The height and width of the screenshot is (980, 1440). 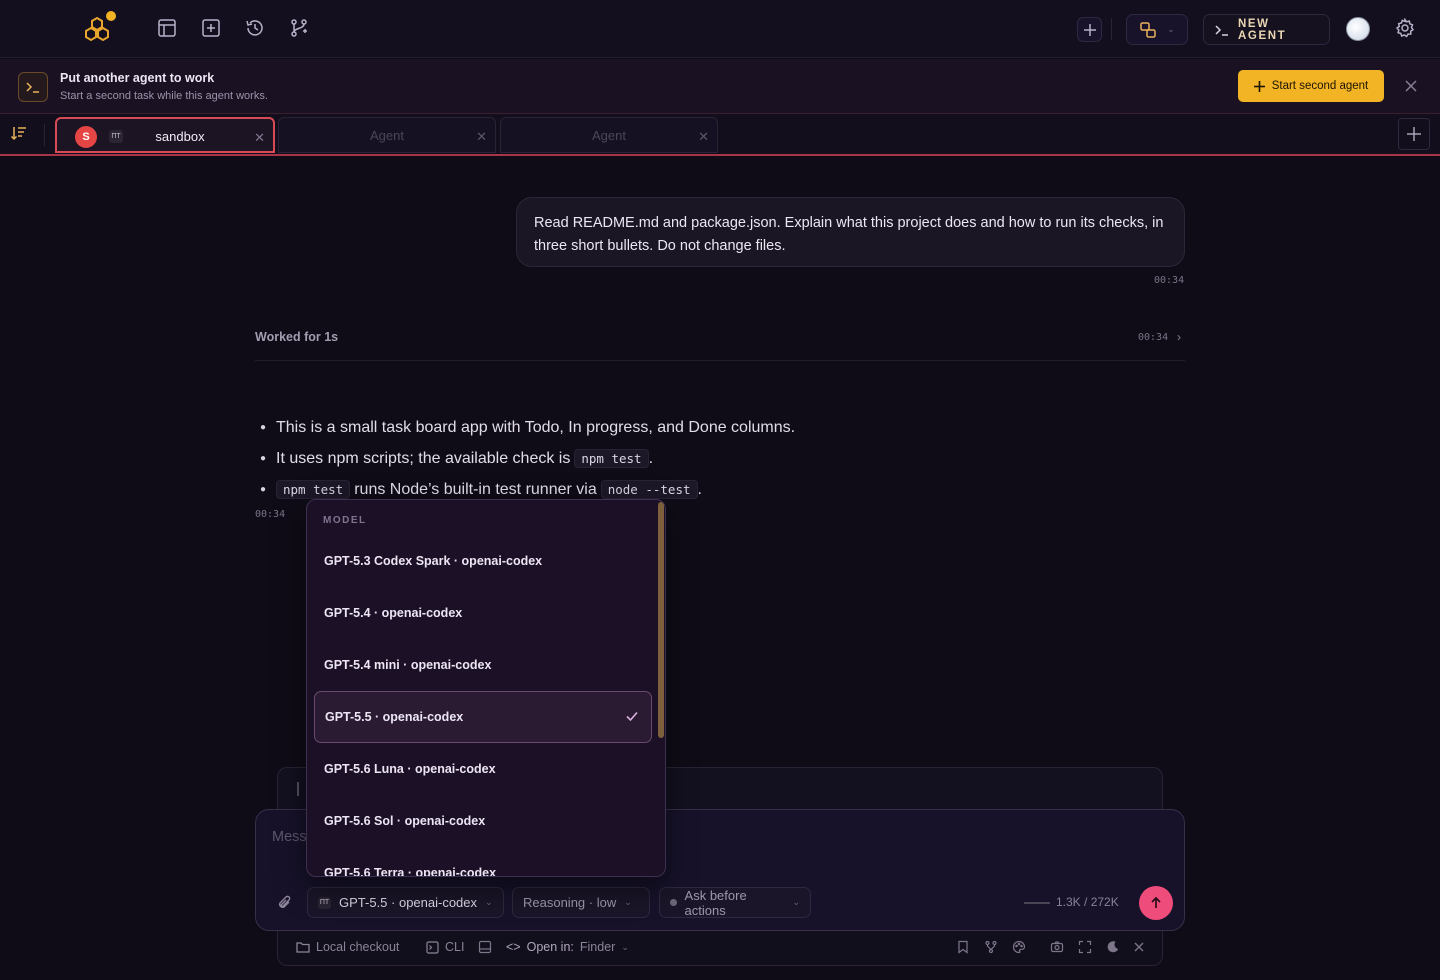 I want to click on model-option: GPT-5.3 Codex Spark · openai-codex, so click(x=483, y=561).